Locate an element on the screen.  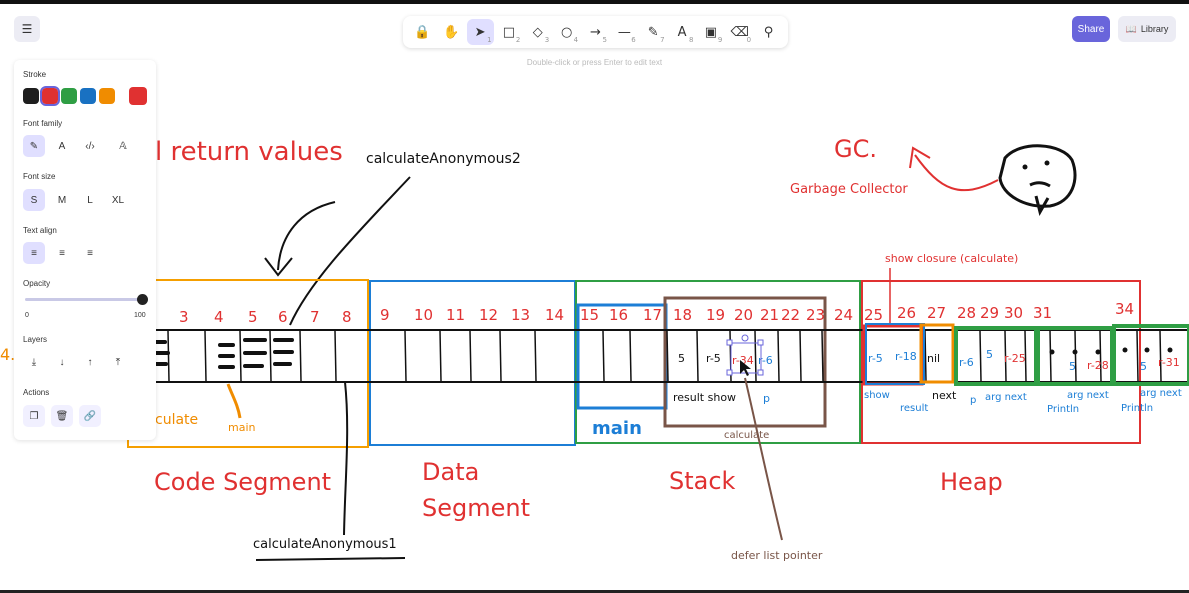
address-number: 21 is located at coordinates (769, 315).